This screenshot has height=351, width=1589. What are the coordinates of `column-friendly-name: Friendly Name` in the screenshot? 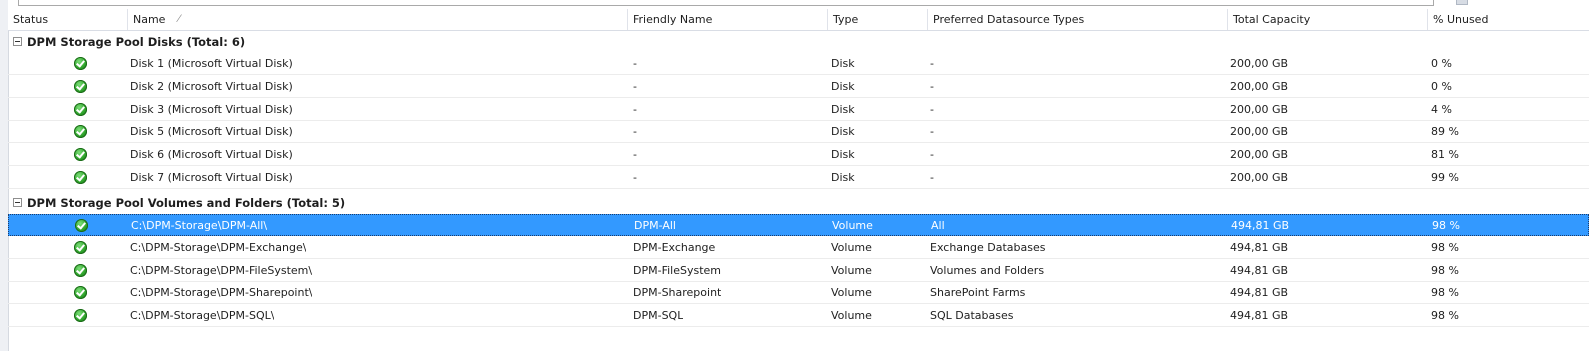 It's located at (728, 19).